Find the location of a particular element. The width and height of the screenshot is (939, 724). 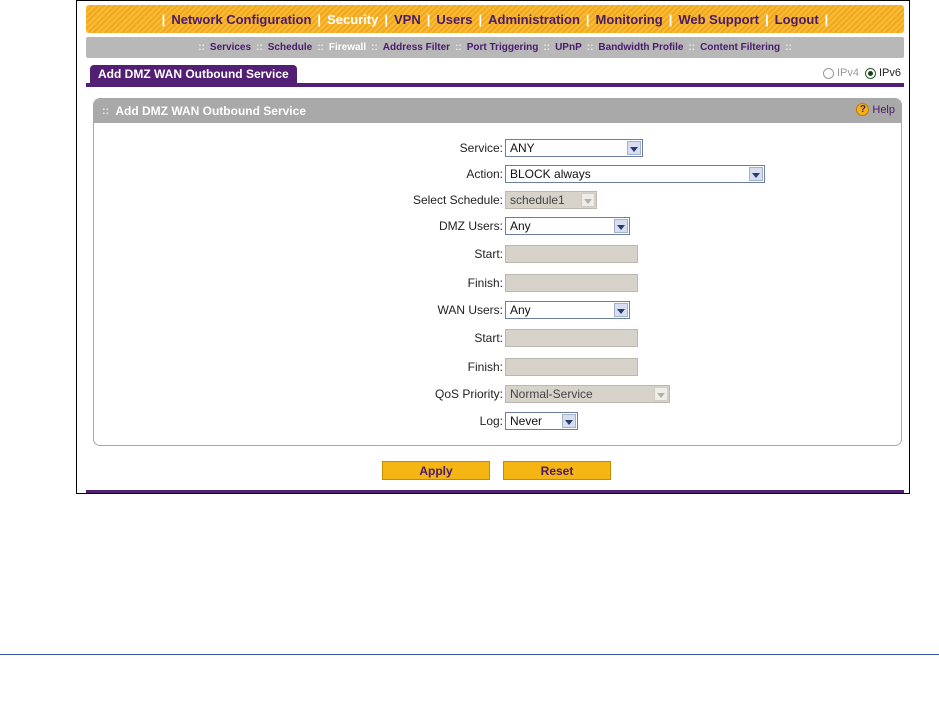

schedule-label: Select Schedule: is located at coordinates (457, 200).